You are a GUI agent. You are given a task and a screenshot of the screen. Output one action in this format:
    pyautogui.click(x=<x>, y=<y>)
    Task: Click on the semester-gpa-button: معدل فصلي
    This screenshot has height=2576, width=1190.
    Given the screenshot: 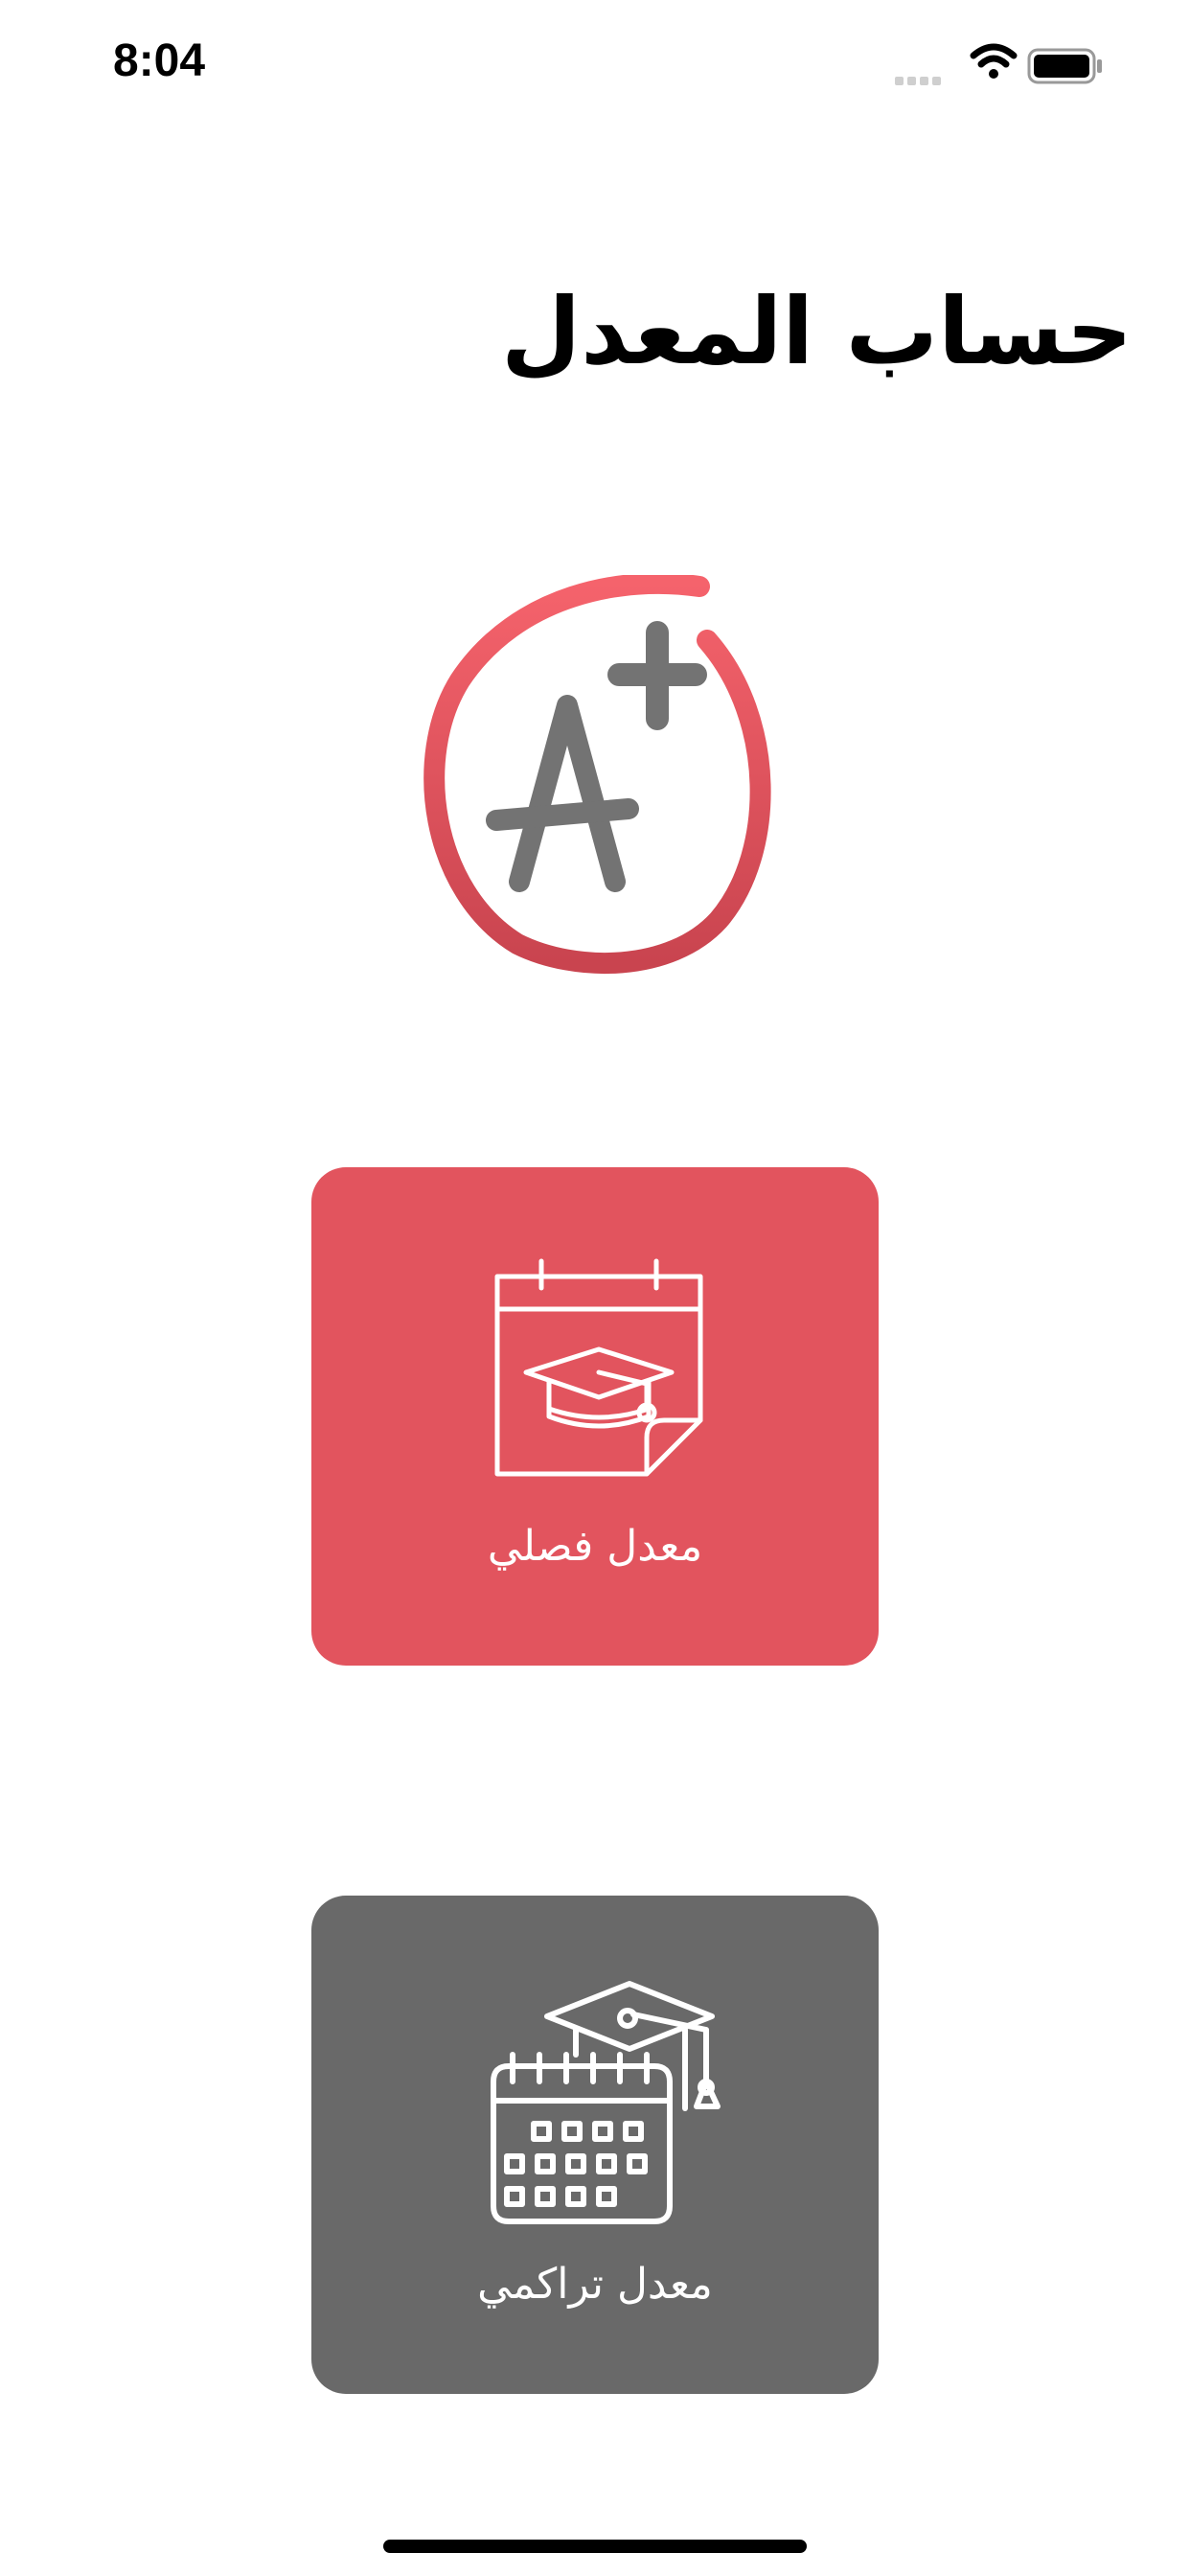 What is the action you would take?
    pyautogui.click(x=595, y=1416)
    